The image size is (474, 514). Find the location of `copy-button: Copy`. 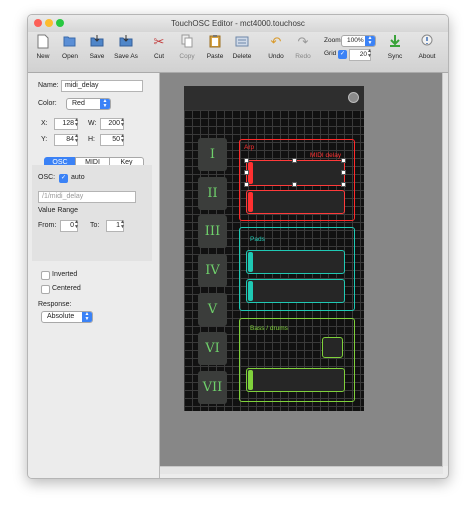

copy-button: Copy is located at coordinates (187, 47).